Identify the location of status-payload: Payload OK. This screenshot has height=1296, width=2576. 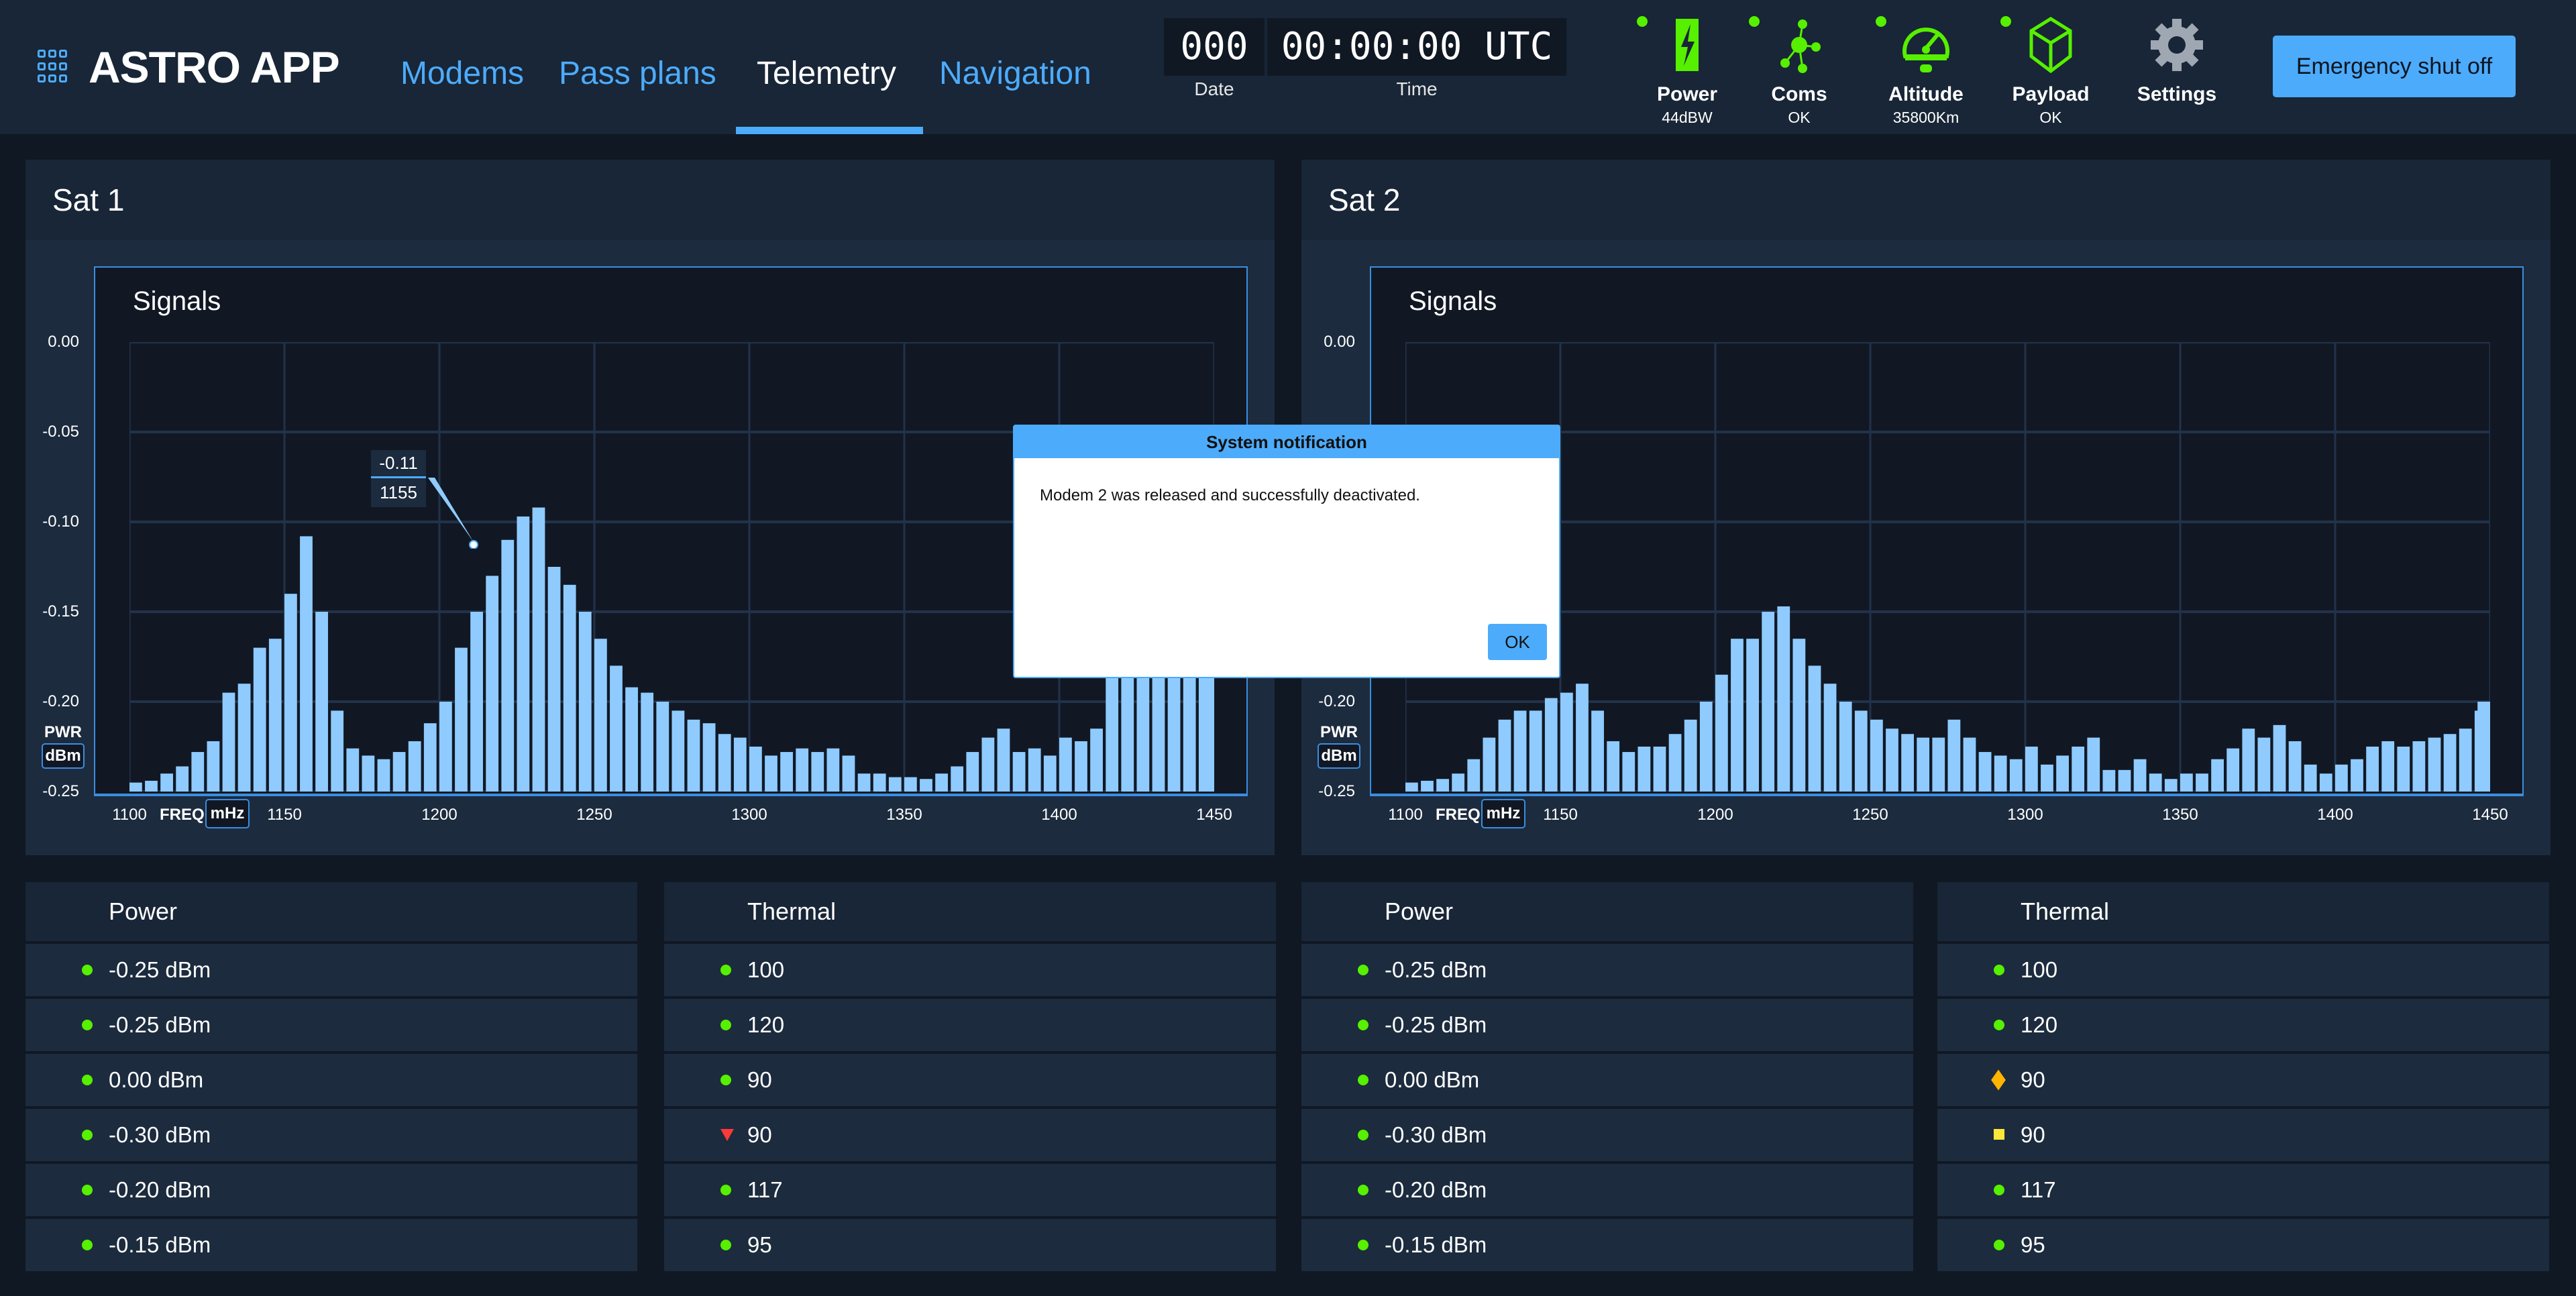
(2051, 71).